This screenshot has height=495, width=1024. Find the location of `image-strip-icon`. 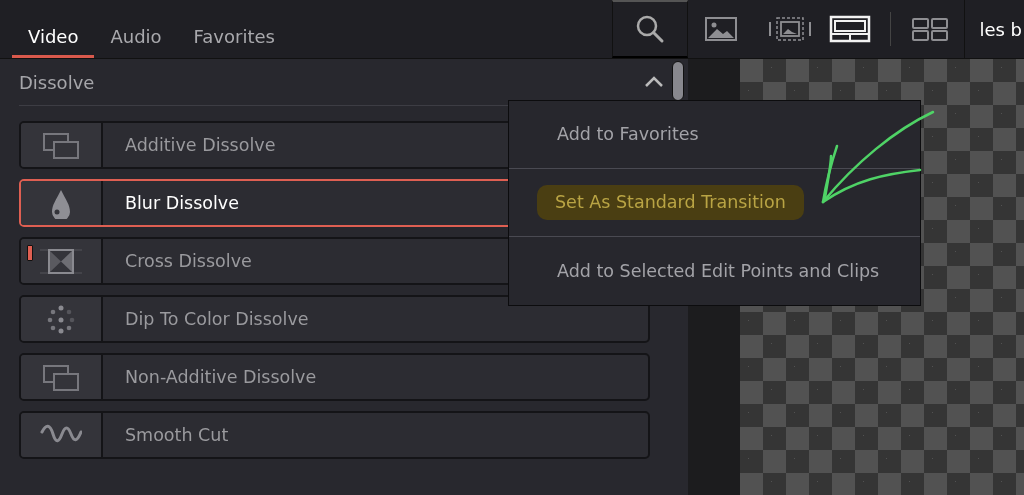

image-strip-icon is located at coordinates (790, 29).